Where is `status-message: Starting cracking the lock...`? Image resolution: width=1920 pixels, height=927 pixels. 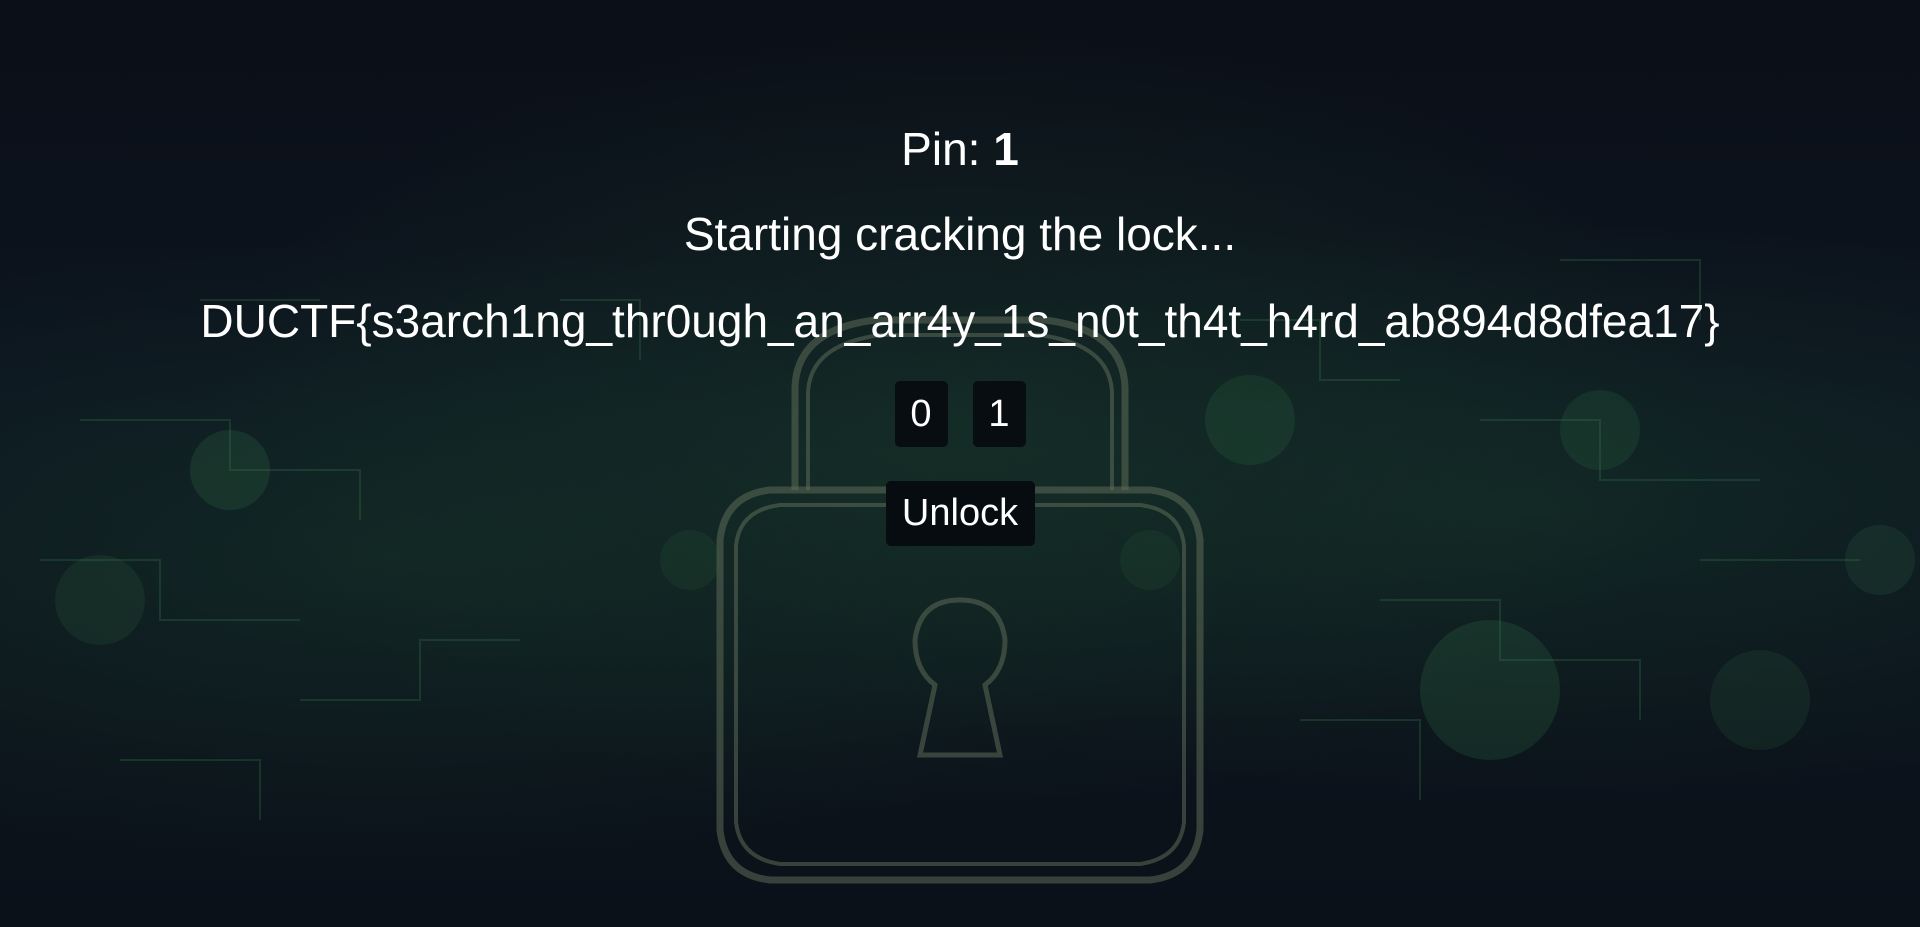
status-message: Starting cracking the lock... is located at coordinates (960, 234).